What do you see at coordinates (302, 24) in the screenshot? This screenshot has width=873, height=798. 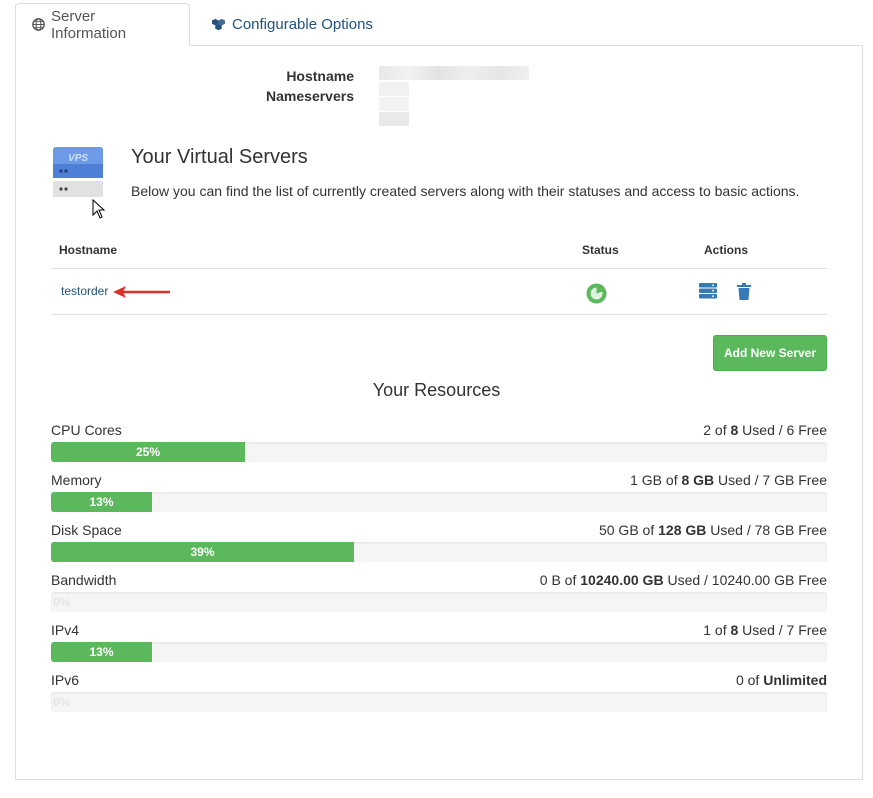 I see `tab-label: Configurable Options` at bounding box center [302, 24].